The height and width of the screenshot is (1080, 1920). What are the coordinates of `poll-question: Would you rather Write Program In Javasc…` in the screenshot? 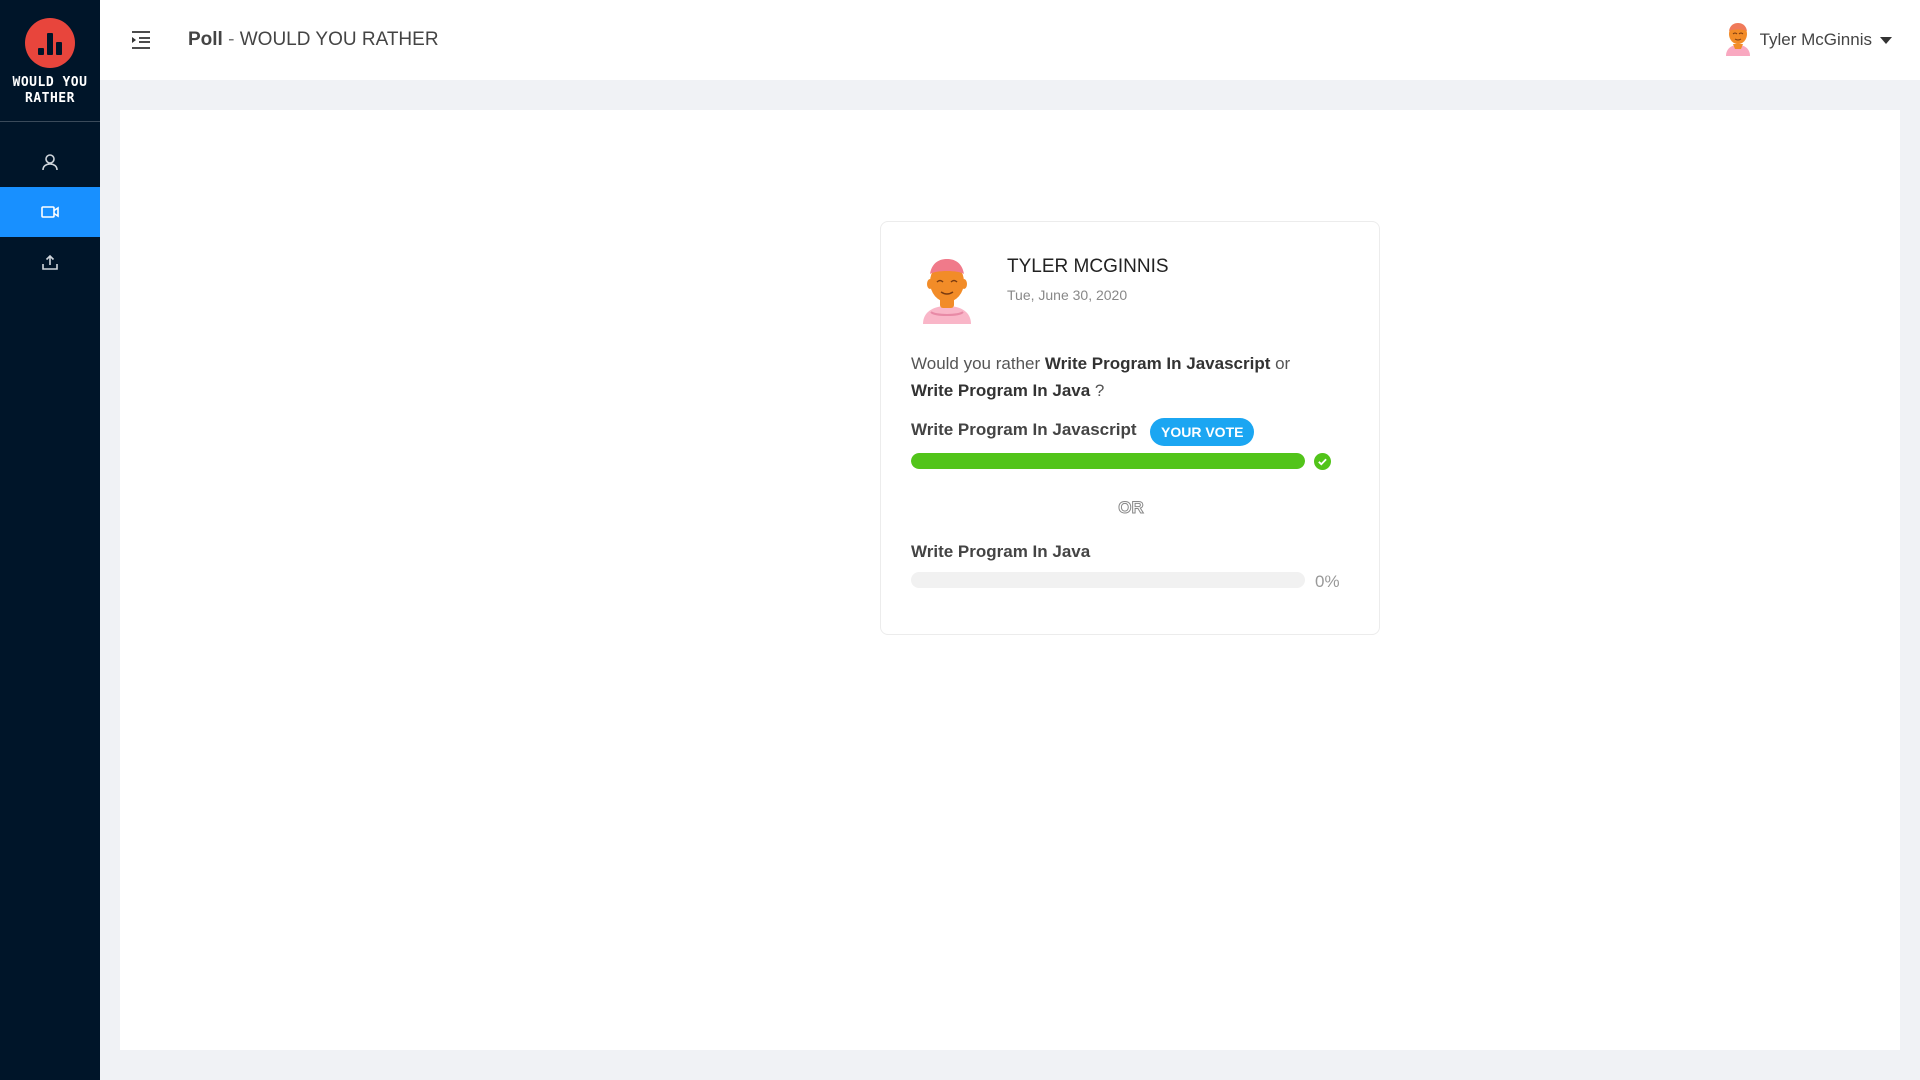 It's located at (1101, 377).